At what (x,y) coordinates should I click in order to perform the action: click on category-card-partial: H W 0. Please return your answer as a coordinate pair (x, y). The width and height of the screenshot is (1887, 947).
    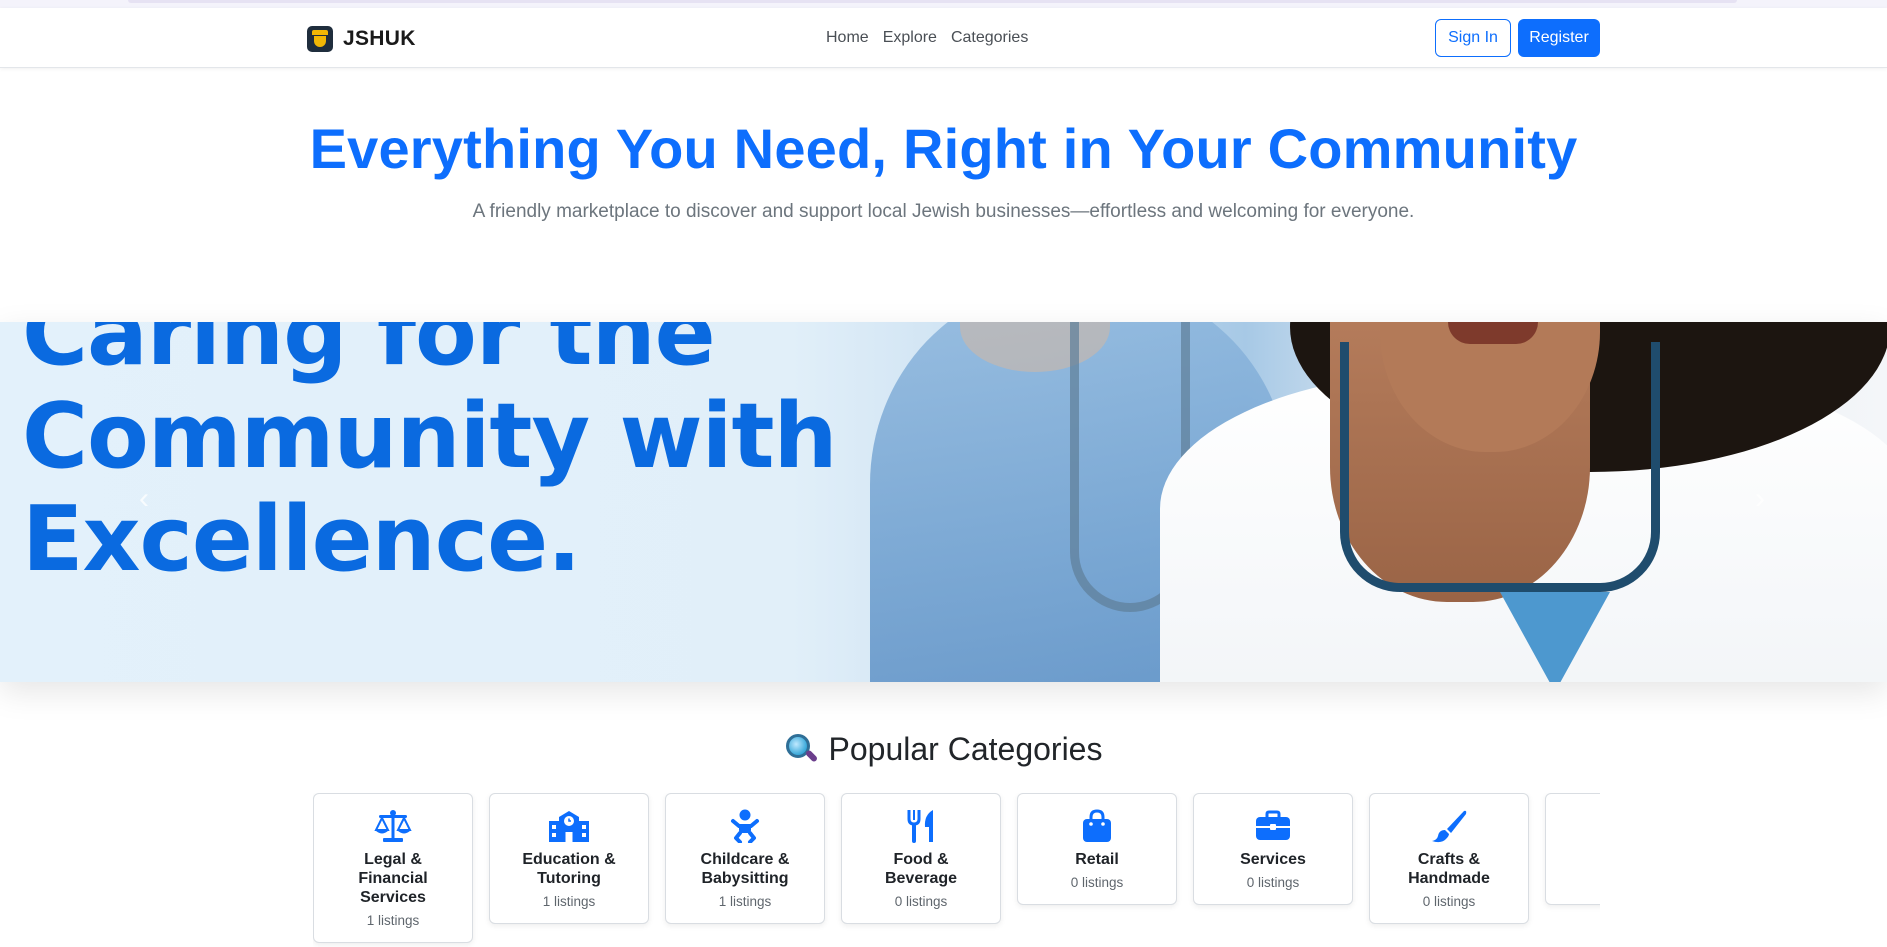
    Looking at the image, I should click on (1572, 849).